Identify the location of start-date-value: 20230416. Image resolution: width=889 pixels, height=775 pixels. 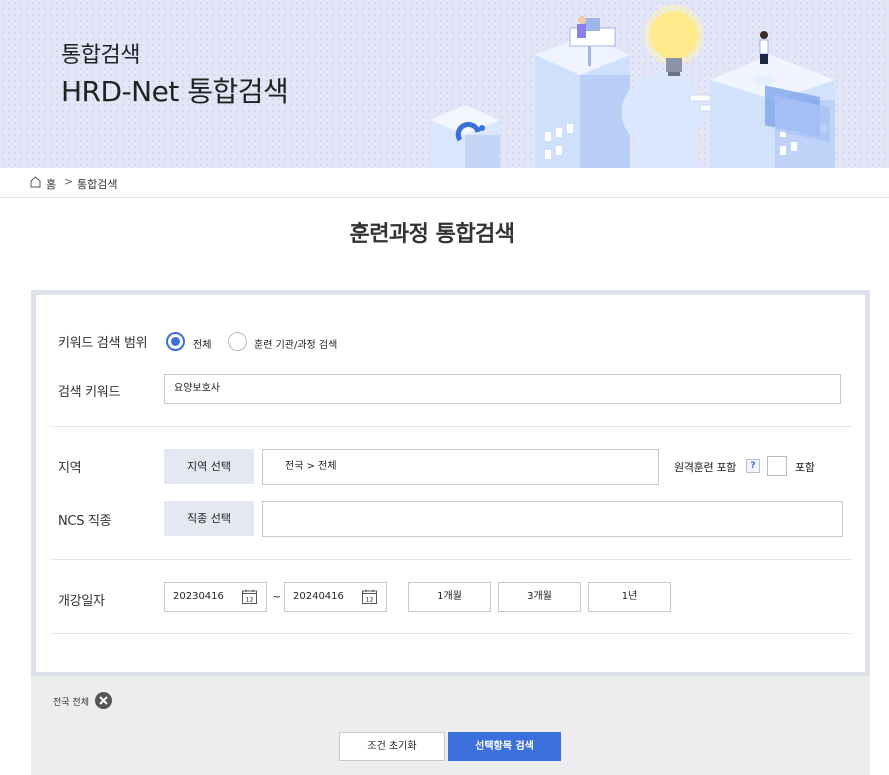
(198, 596).